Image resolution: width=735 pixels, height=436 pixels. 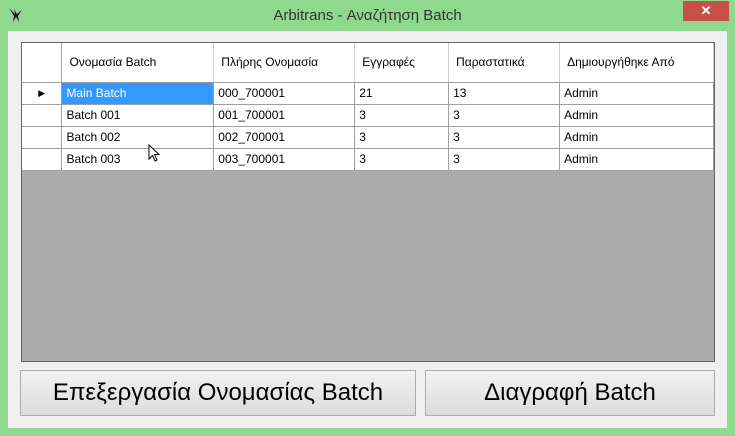 I want to click on table-row: Batch 003 003_700001 3 3 Admin, so click(x=368, y=159).